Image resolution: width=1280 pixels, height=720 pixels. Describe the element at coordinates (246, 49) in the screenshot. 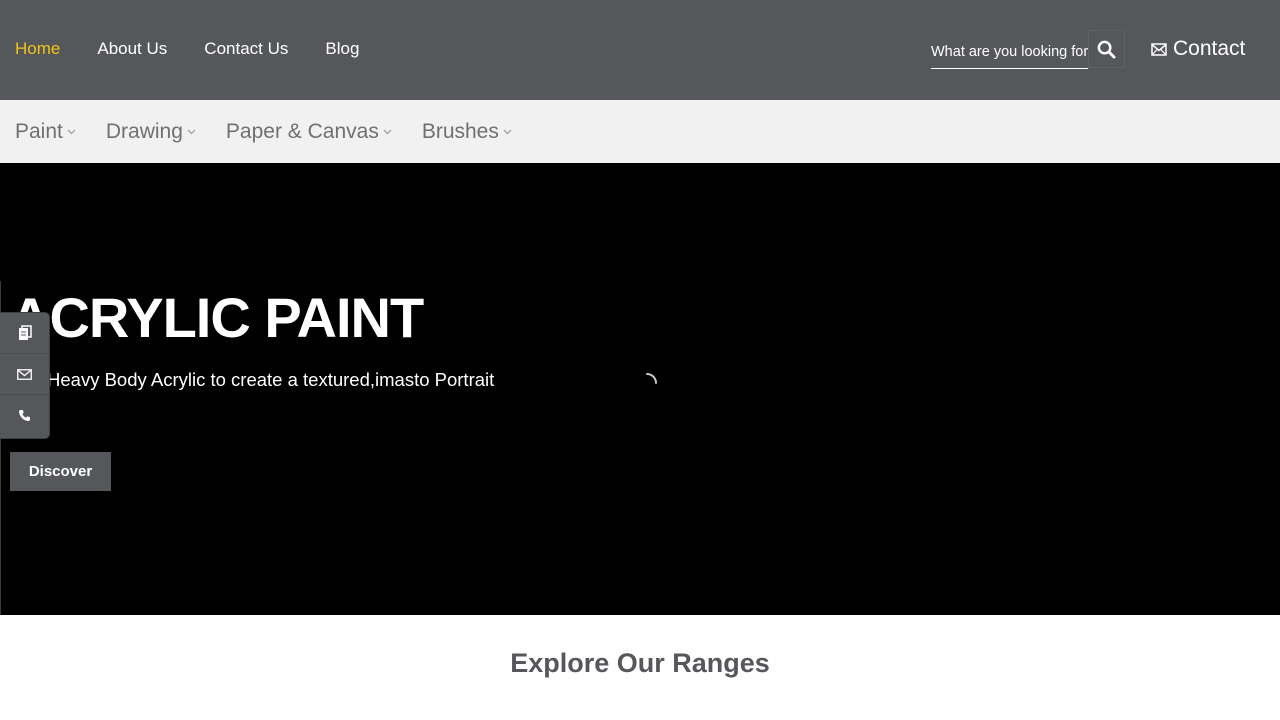

I see `nav-link-contact-us: Contact Us` at that location.